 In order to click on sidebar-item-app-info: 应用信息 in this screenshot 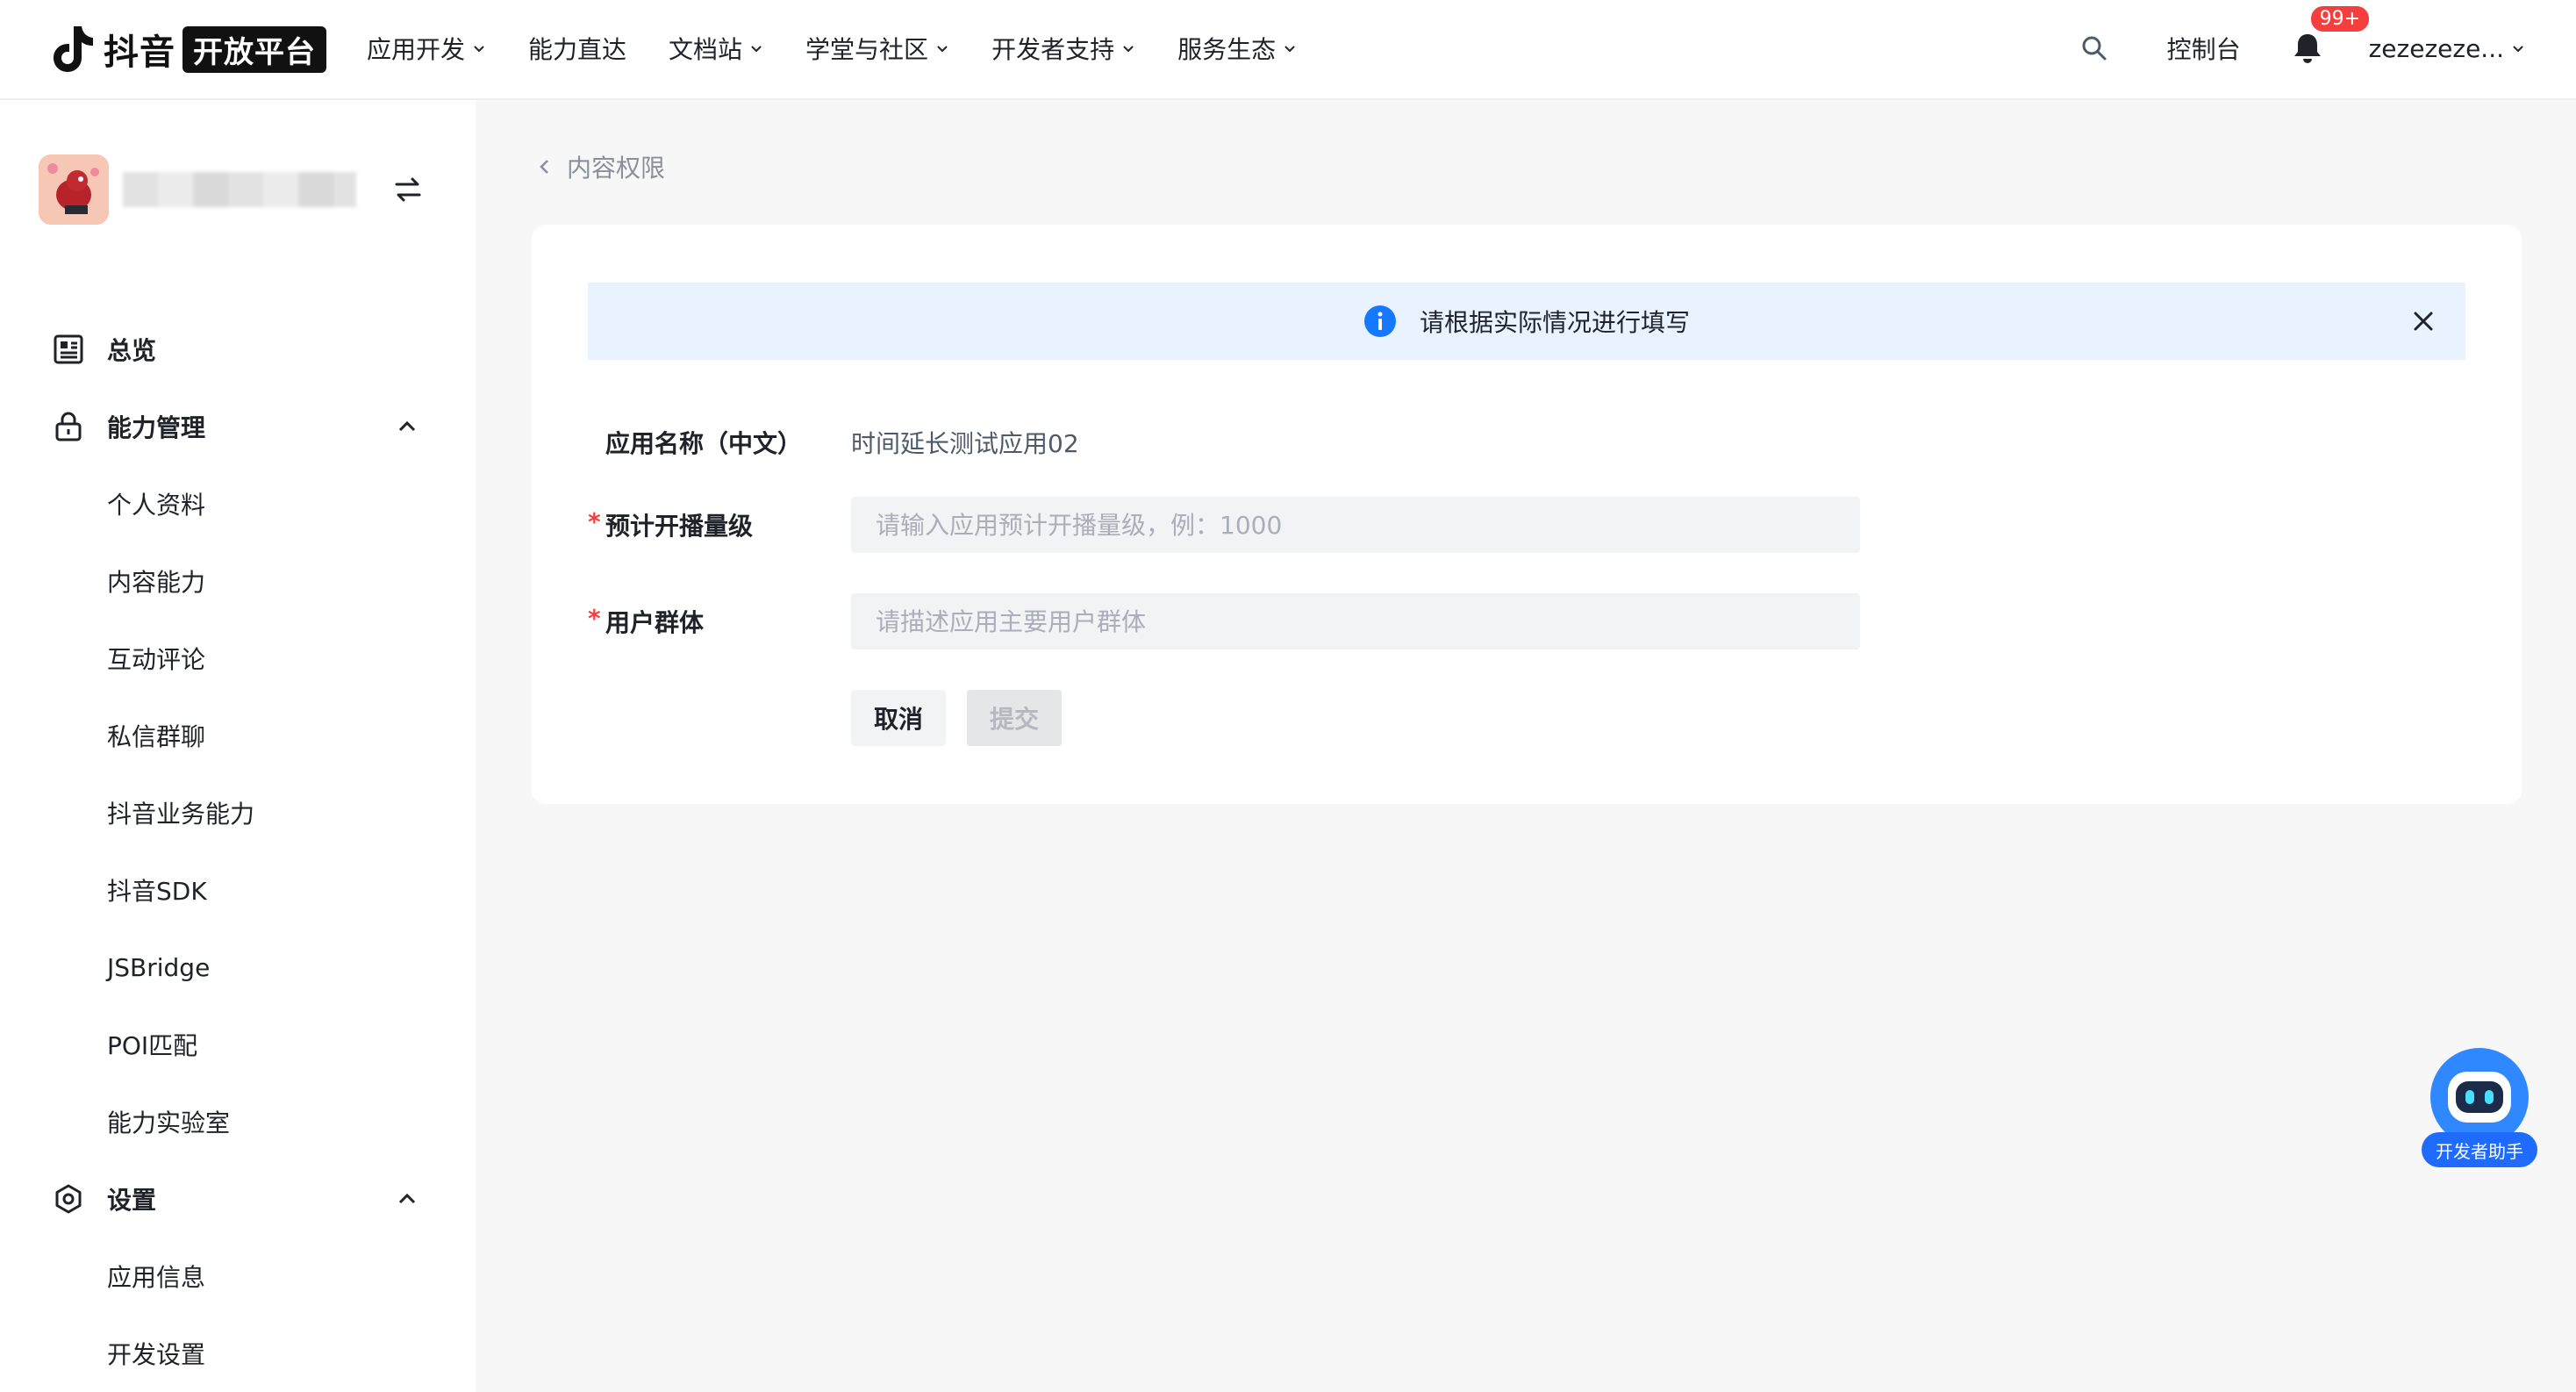, I will do `click(238, 1276)`.